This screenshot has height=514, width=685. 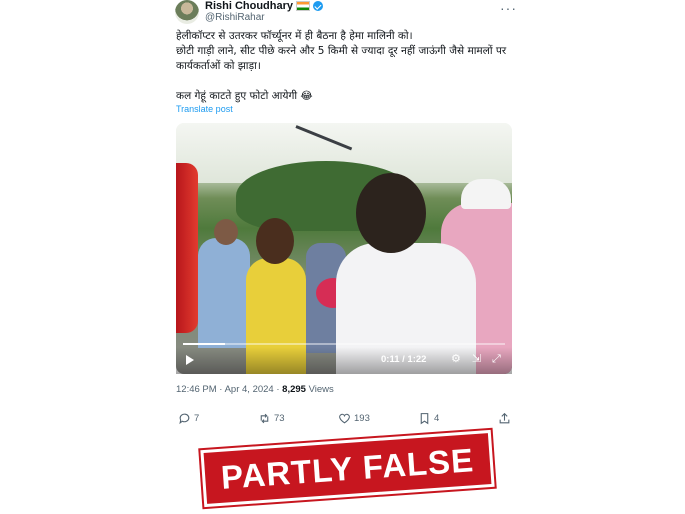 What do you see at coordinates (318, 6) in the screenshot?
I see `verified-badge-icon` at bounding box center [318, 6].